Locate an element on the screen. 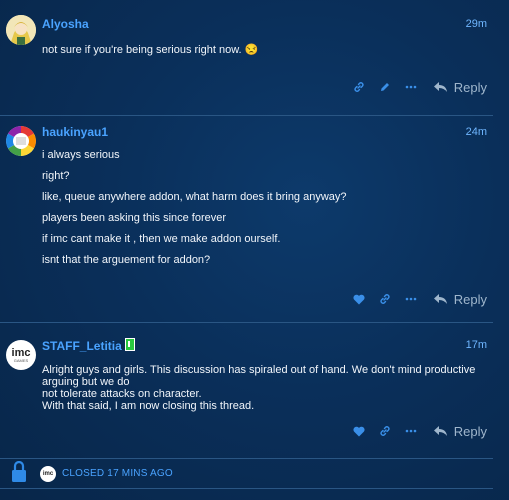  username-row: STAFF_Letitia is located at coordinates (88, 345).